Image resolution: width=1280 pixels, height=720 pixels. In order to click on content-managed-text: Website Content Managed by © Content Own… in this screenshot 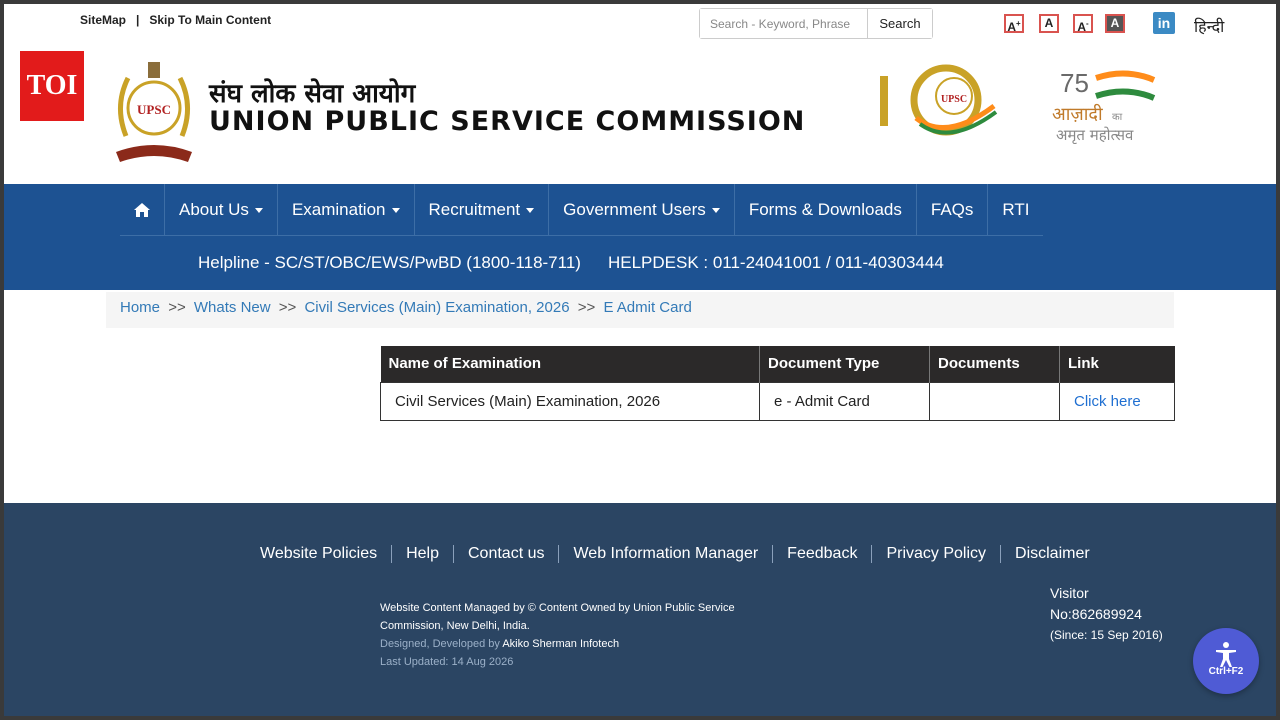, I will do `click(557, 617)`.